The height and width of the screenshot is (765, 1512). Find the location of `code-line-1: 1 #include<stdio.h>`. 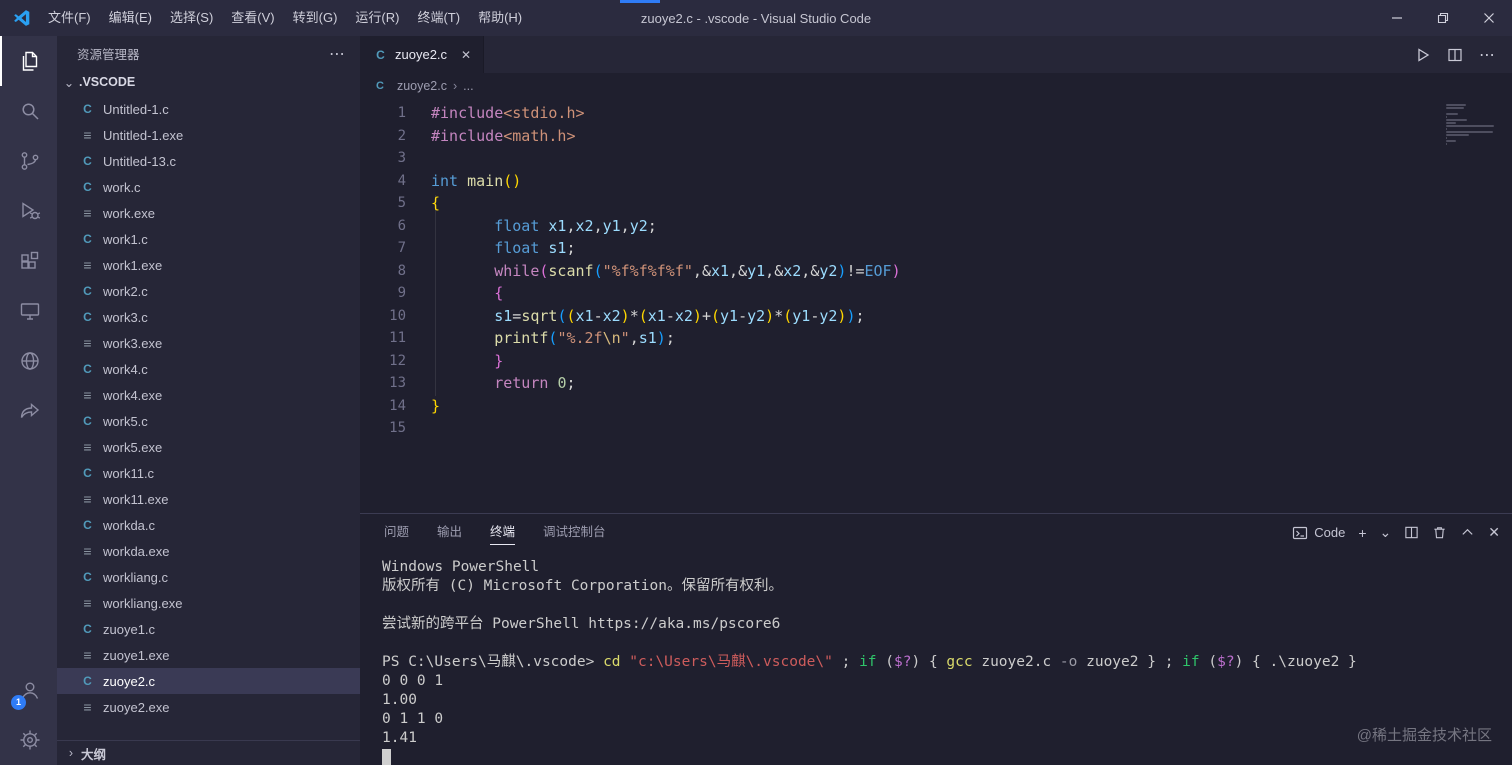

code-line-1: 1 #include<stdio.h> is located at coordinates (936, 113).